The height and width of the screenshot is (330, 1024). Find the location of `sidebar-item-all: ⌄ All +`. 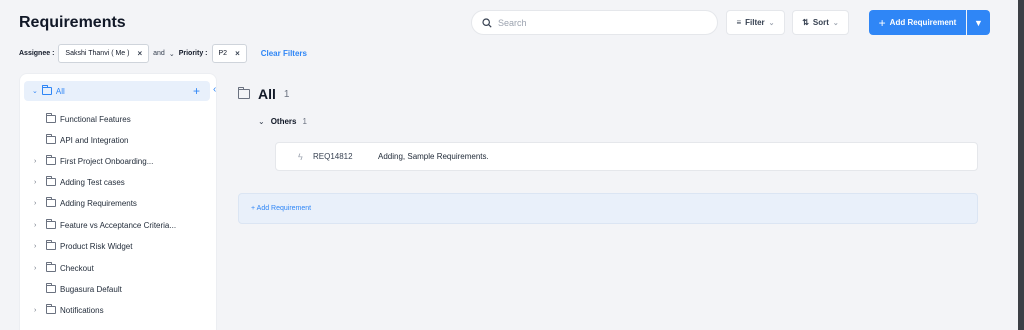

sidebar-item-all: ⌄ All + is located at coordinates (117, 91).